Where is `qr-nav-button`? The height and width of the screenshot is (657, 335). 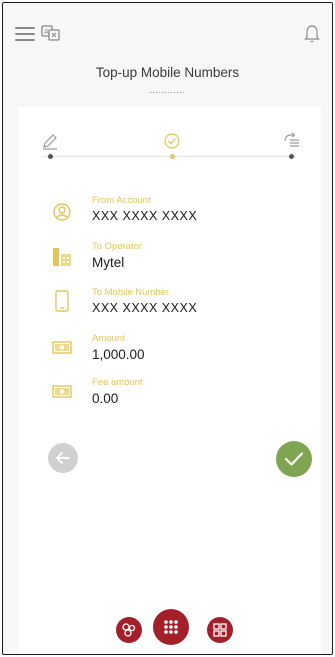 qr-nav-button is located at coordinates (220, 630).